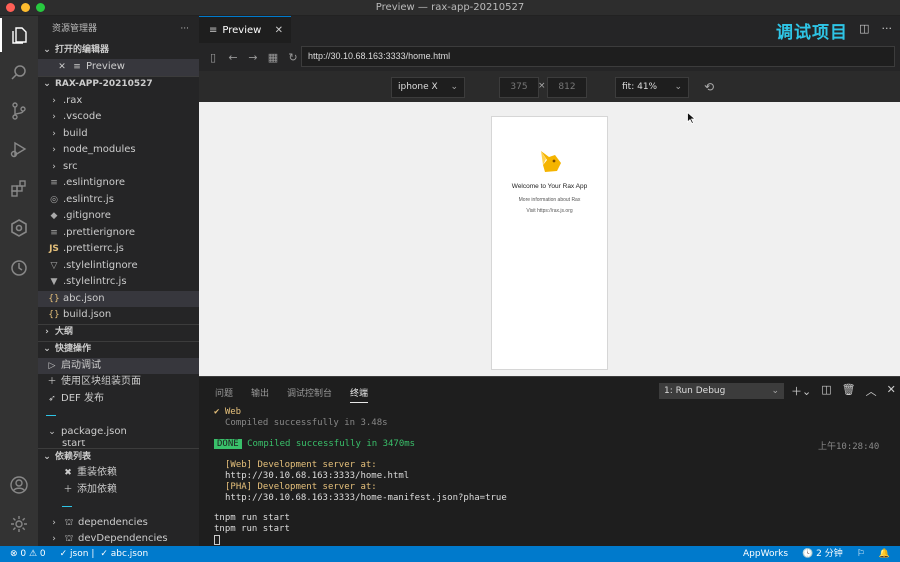 This screenshot has height=562, width=900. Describe the element at coordinates (19, 228) in the screenshot. I see `appworks-icon` at that location.